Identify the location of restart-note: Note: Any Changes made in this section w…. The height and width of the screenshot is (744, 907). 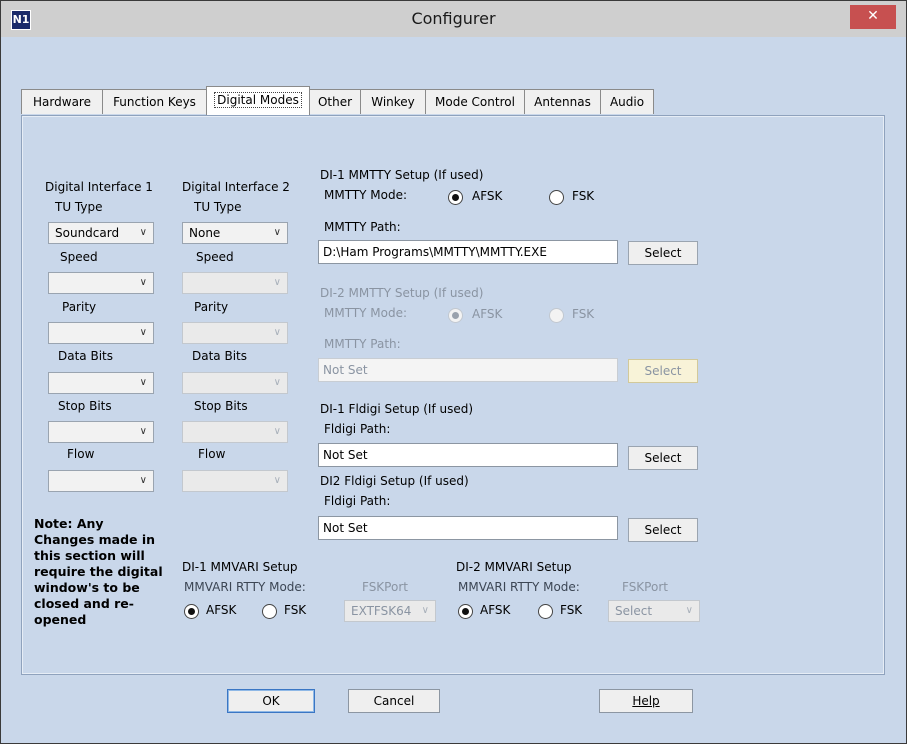
(98, 571).